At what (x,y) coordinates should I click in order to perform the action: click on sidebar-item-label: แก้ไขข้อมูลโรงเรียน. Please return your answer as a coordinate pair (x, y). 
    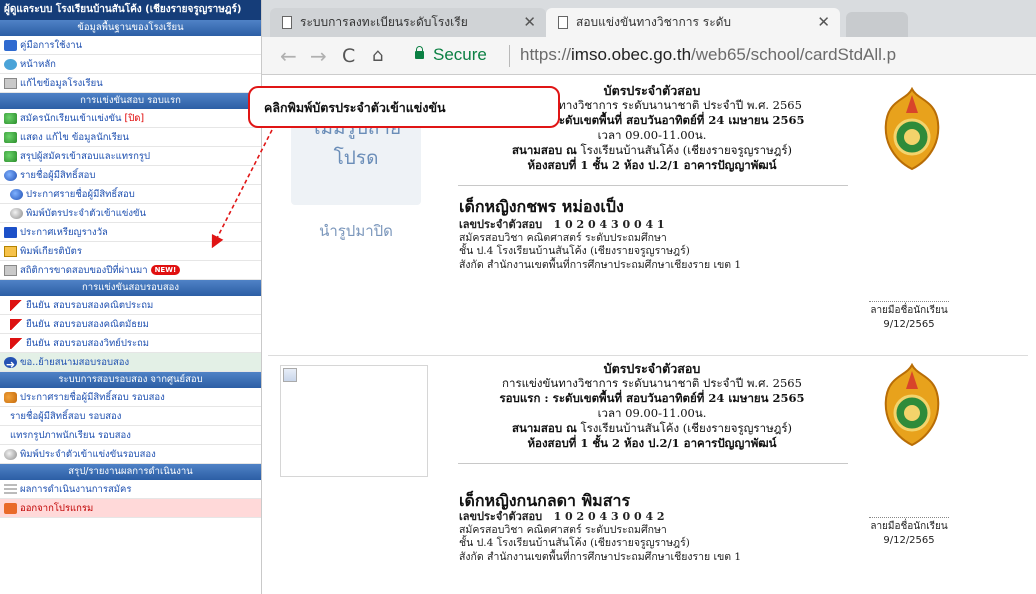
    Looking at the image, I should click on (61, 83).